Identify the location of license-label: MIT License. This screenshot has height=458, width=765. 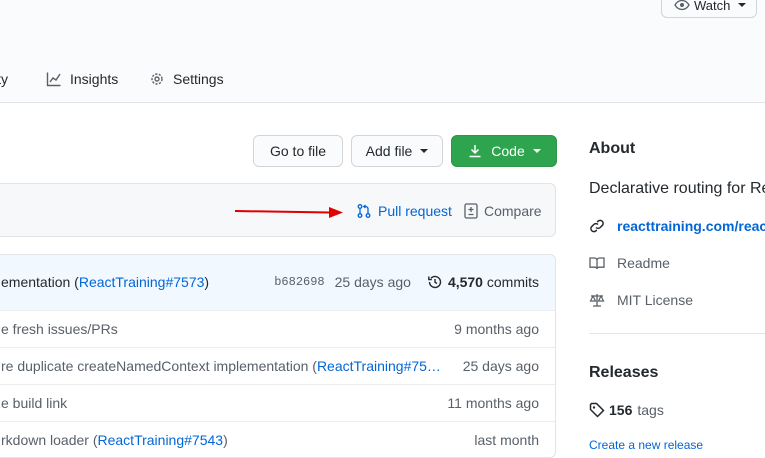
(655, 300).